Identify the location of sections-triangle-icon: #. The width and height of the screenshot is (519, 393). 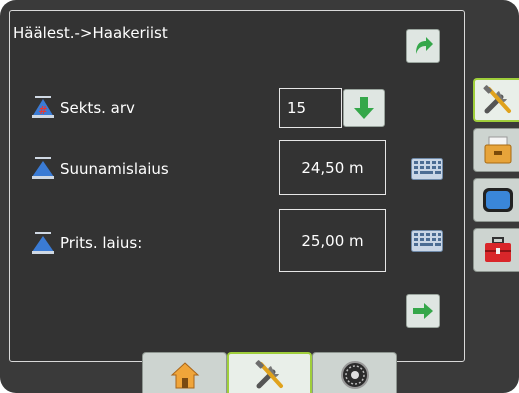
(43, 107).